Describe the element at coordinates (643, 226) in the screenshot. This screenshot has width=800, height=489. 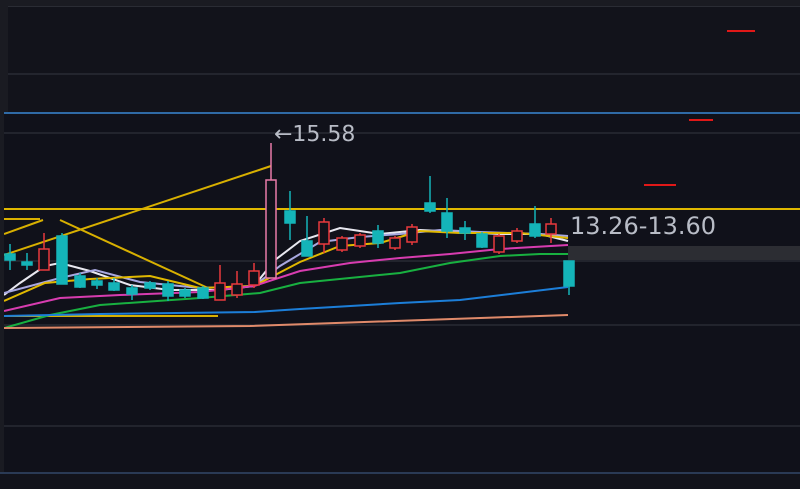
I see `price-range-label: 13.26-13.60` at that location.